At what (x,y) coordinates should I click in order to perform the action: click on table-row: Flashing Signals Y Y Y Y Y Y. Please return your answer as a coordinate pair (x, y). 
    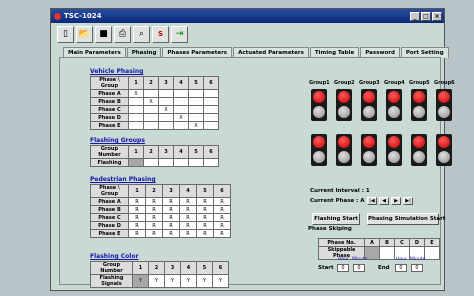
    Looking at the image, I should click on (159, 281).